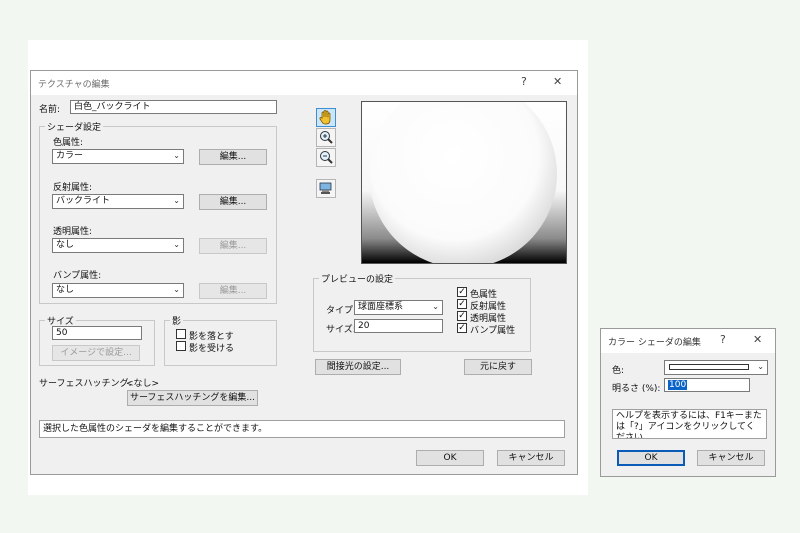  I want to click on hatch-value: <なし>, so click(143, 384).